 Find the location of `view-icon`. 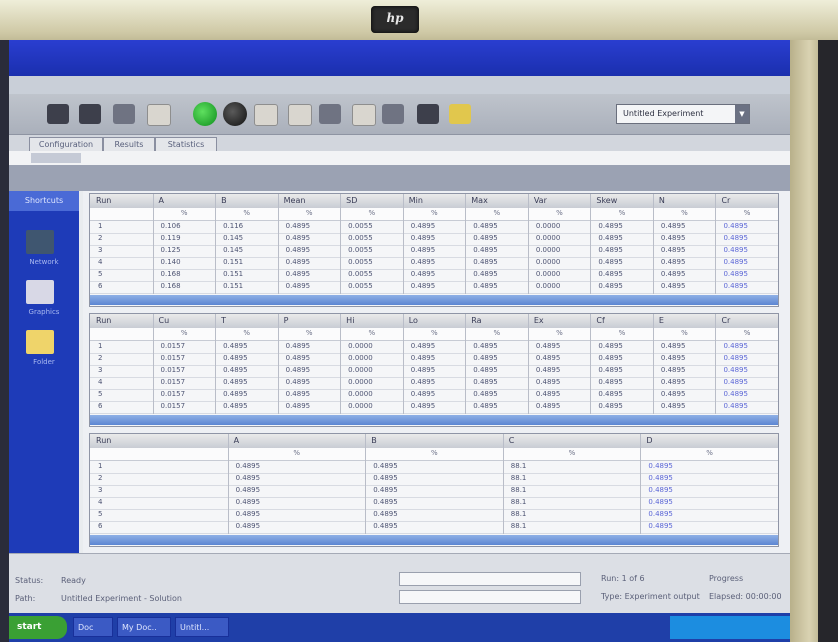

view-icon is located at coordinates (266, 115).